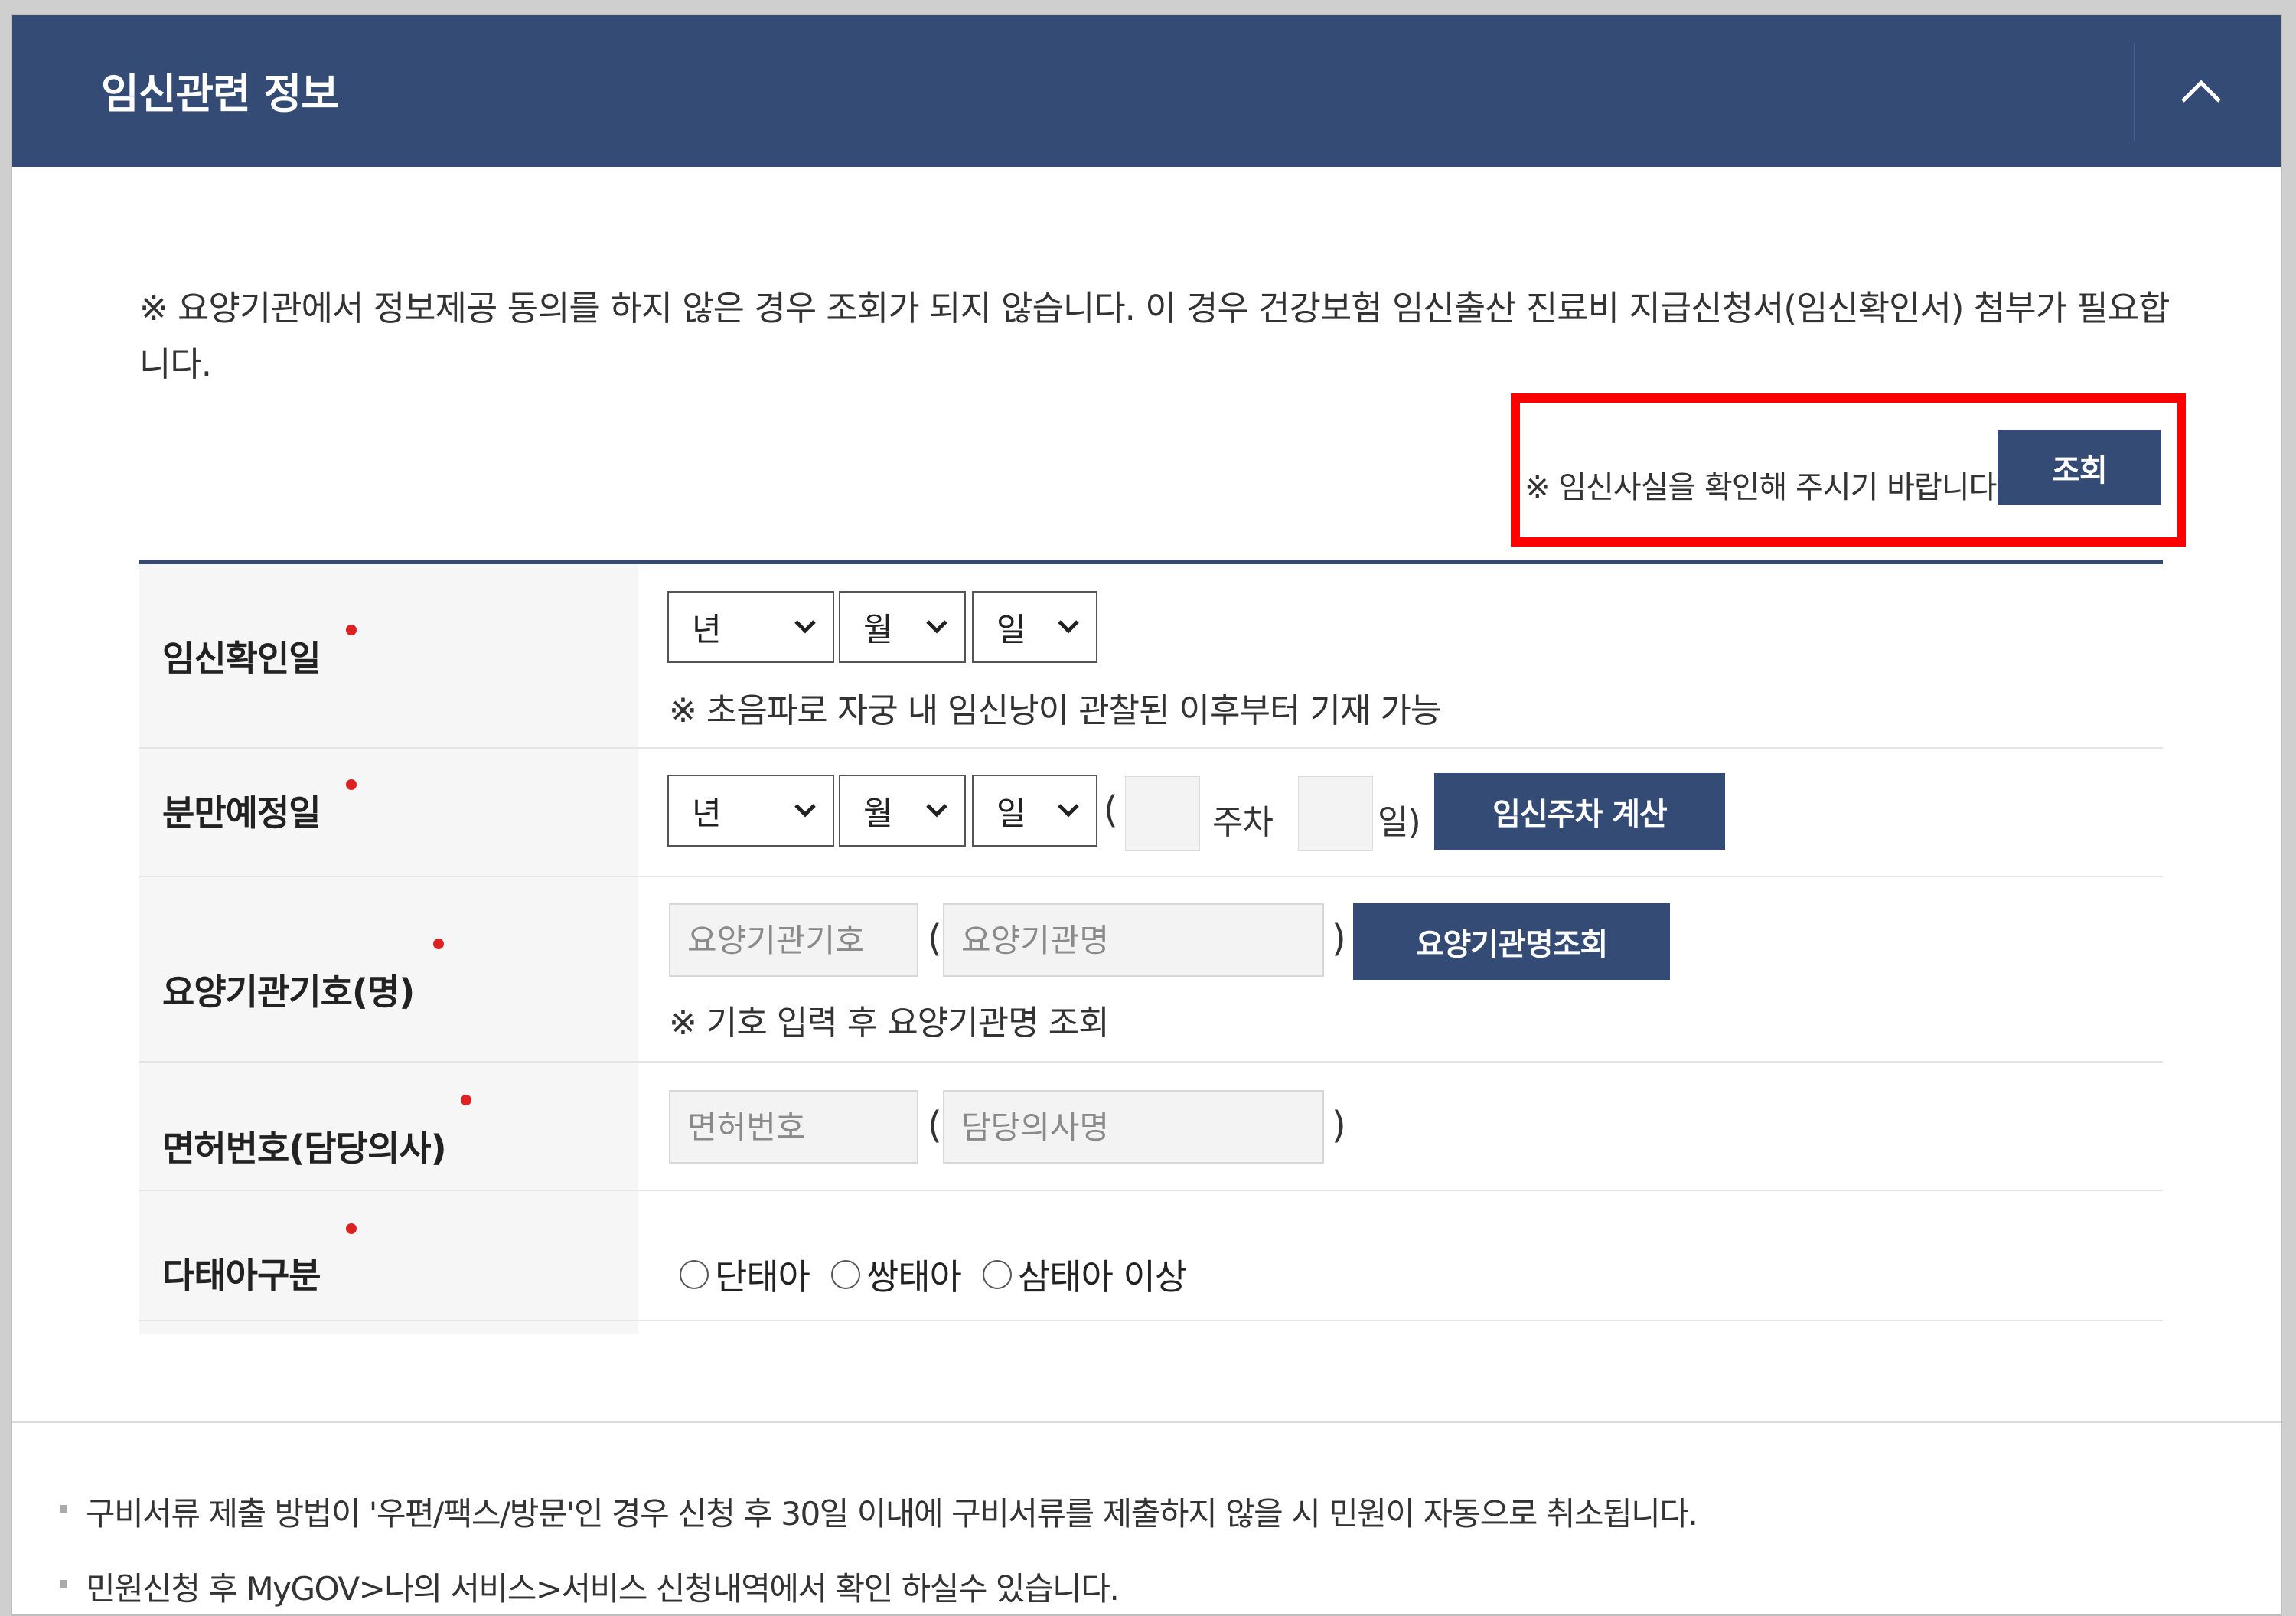  Describe the element at coordinates (220, 94) in the screenshot. I see `panel-title: 임신관련 정보` at that location.